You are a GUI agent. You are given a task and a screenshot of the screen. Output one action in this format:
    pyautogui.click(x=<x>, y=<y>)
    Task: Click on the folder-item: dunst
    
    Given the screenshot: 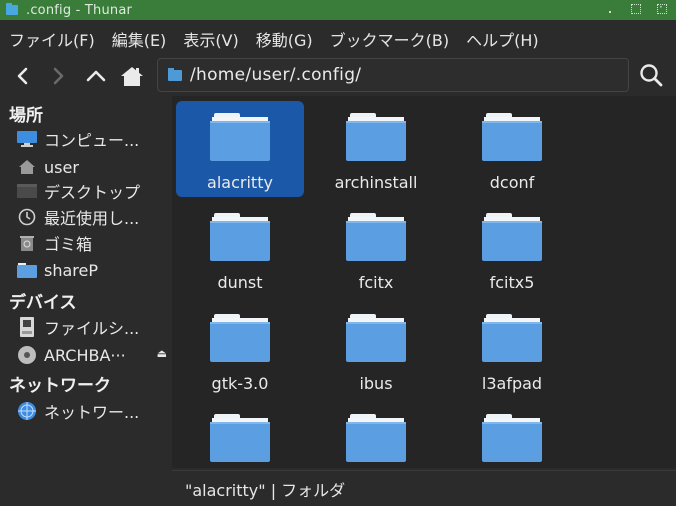 What is the action you would take?
    pyautogui.click(x=240, y=249)
    